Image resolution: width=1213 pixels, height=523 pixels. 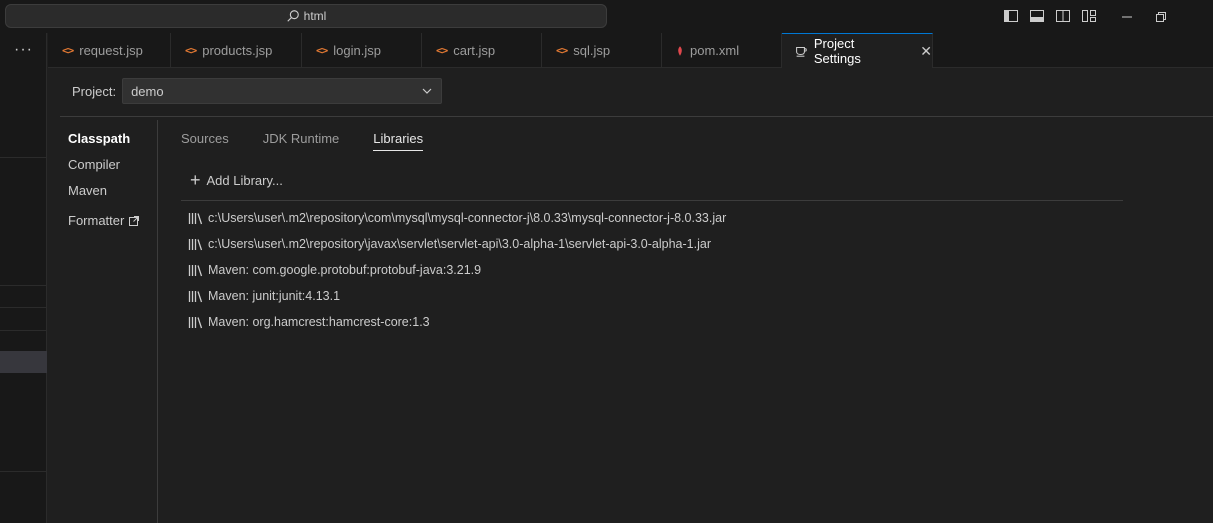 I want to click on plus-icon: +, so click(x=195, y=180).